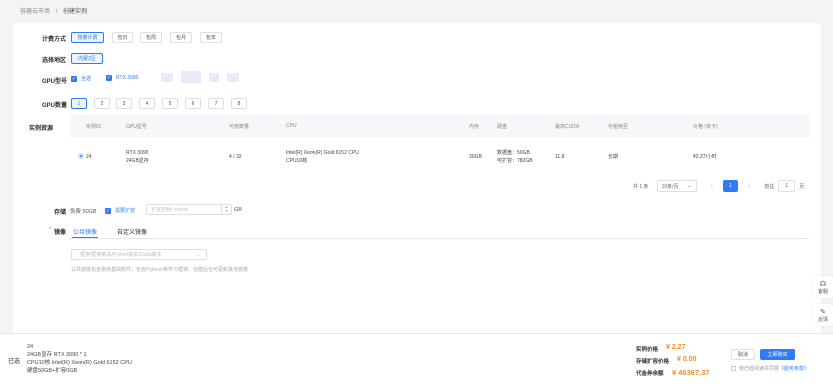 Image resolution: width=833 pixels, height=387 pixels. What do you see at coordinates (102, 103) in the screenshot?
I see `gpu-count-option: 2` at bounding box center [102, 103].